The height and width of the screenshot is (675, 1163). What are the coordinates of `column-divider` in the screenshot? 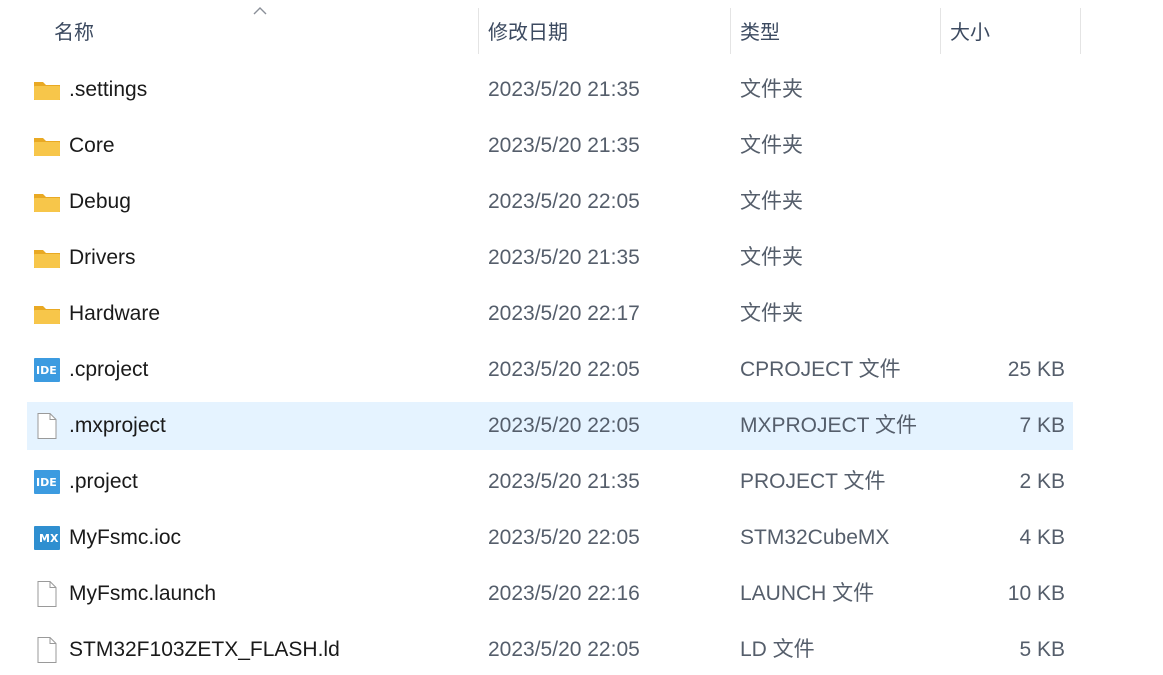 It's located at (1080, 31).